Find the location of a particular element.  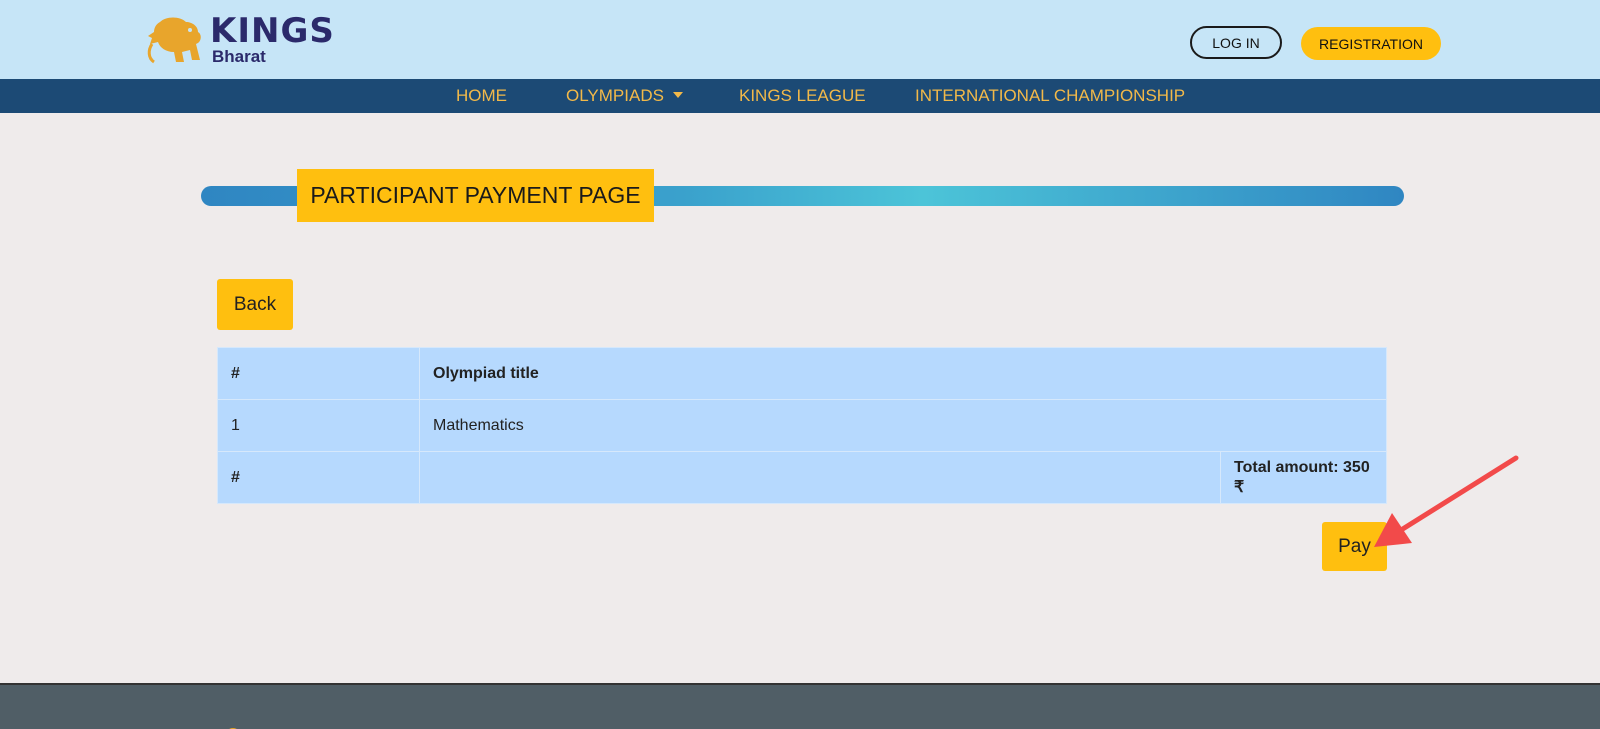

total-amount: Total amount: 350 ₹ is located at coordinates (1303, 477).